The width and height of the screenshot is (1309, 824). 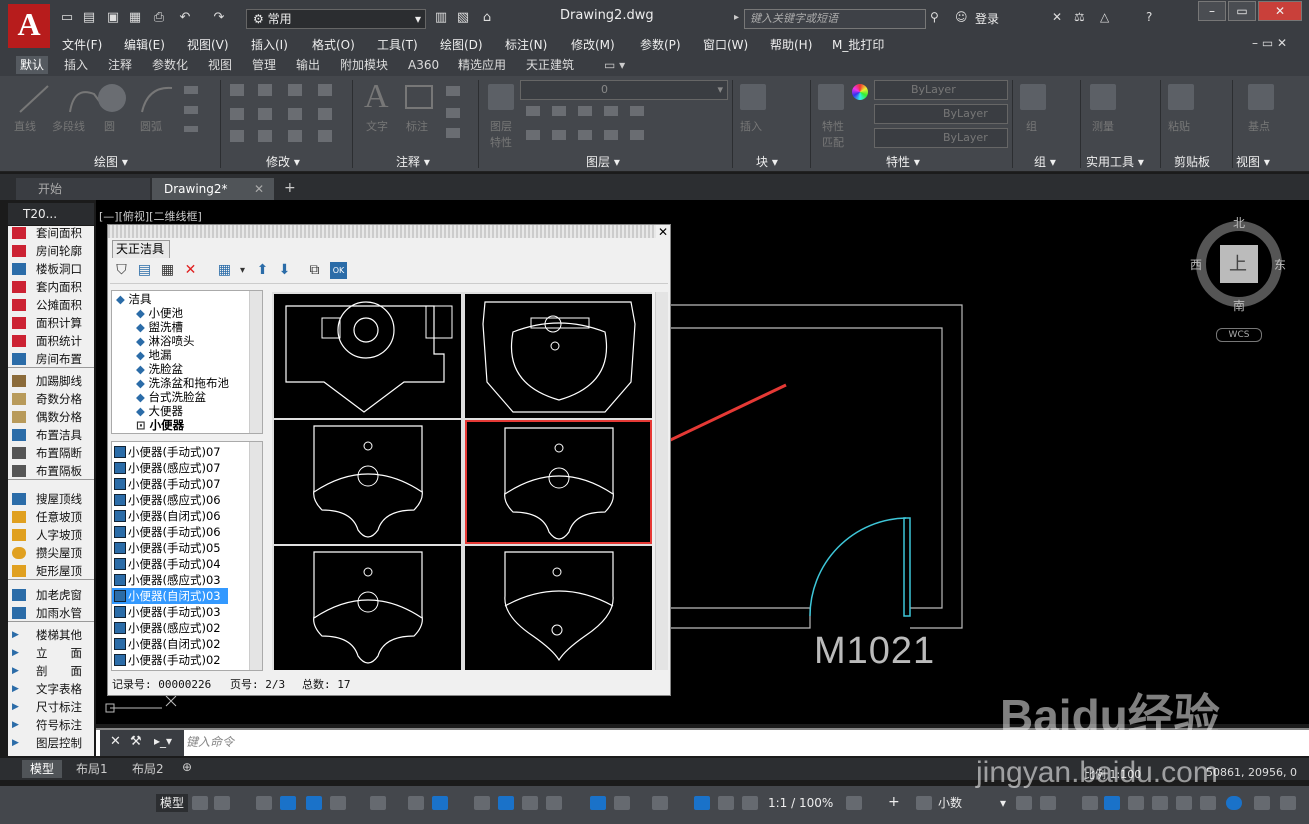 What do you see at coordinates (751, 126) in the screenshot?
I see `tool-insert-block: 插入` at bounding box center [751, 126].